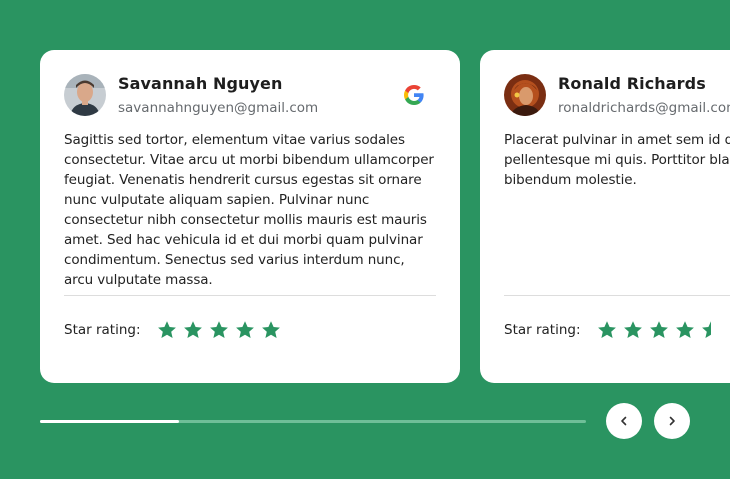  I want to click on reviewer-info: Ronald Richards ronaldrichards@gmail.com, so click(644, 95).